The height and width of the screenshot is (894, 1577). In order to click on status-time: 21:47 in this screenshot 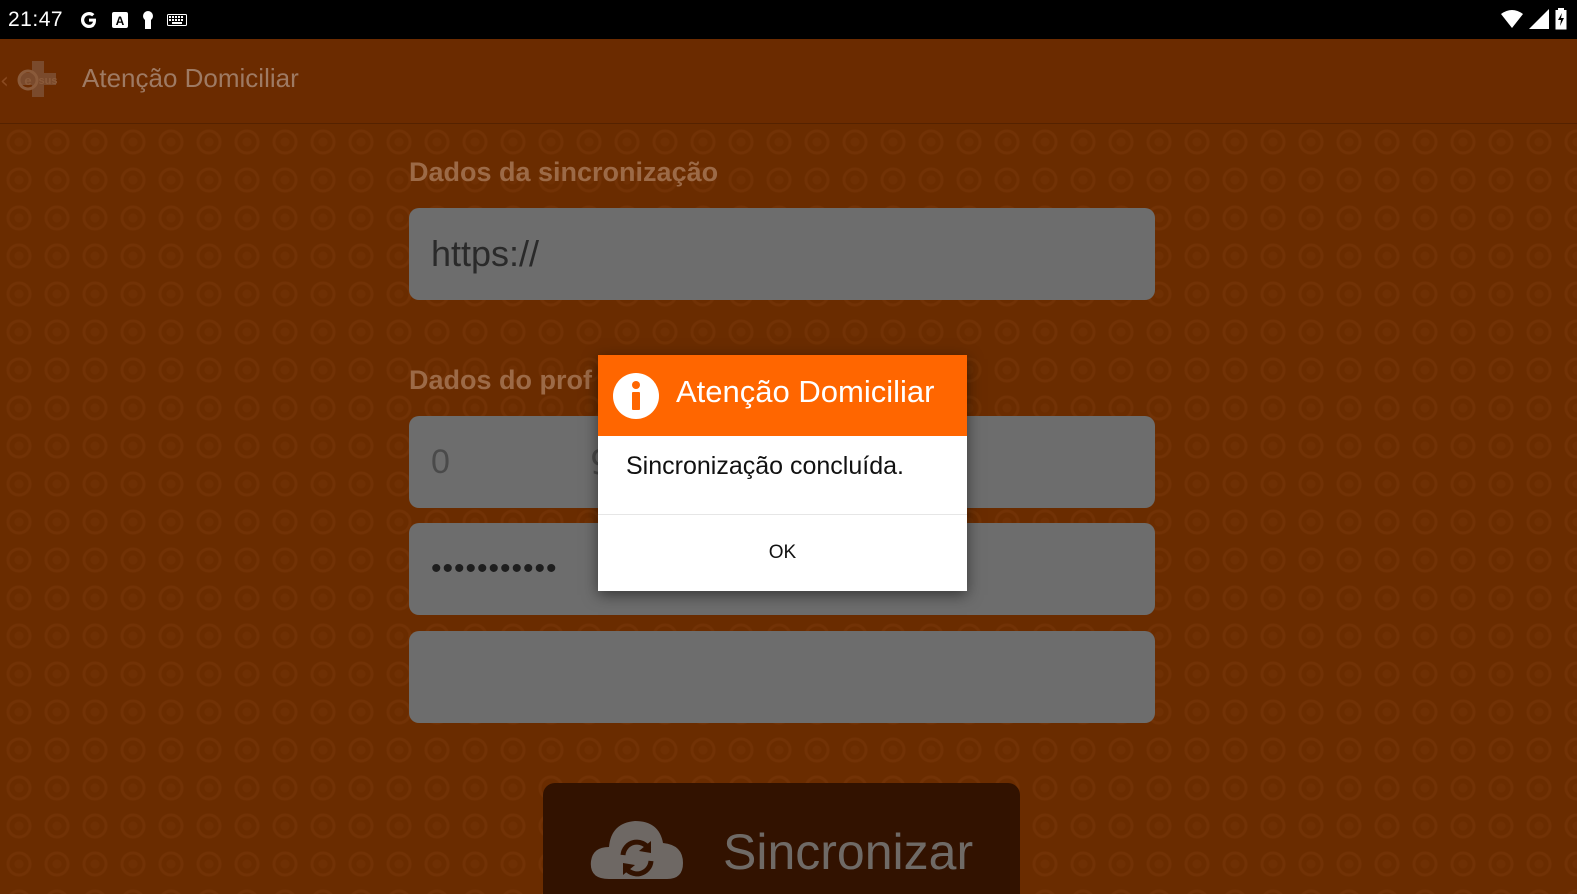, I will do `click(36, 19)`.